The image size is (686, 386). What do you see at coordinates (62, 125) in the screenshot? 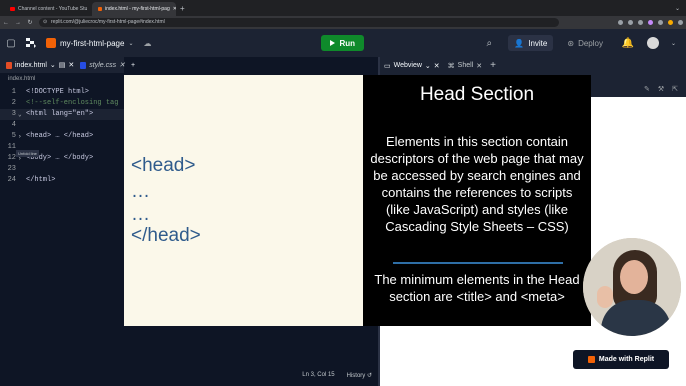
I see `code-line: 4` at bounding box center [62, 125].